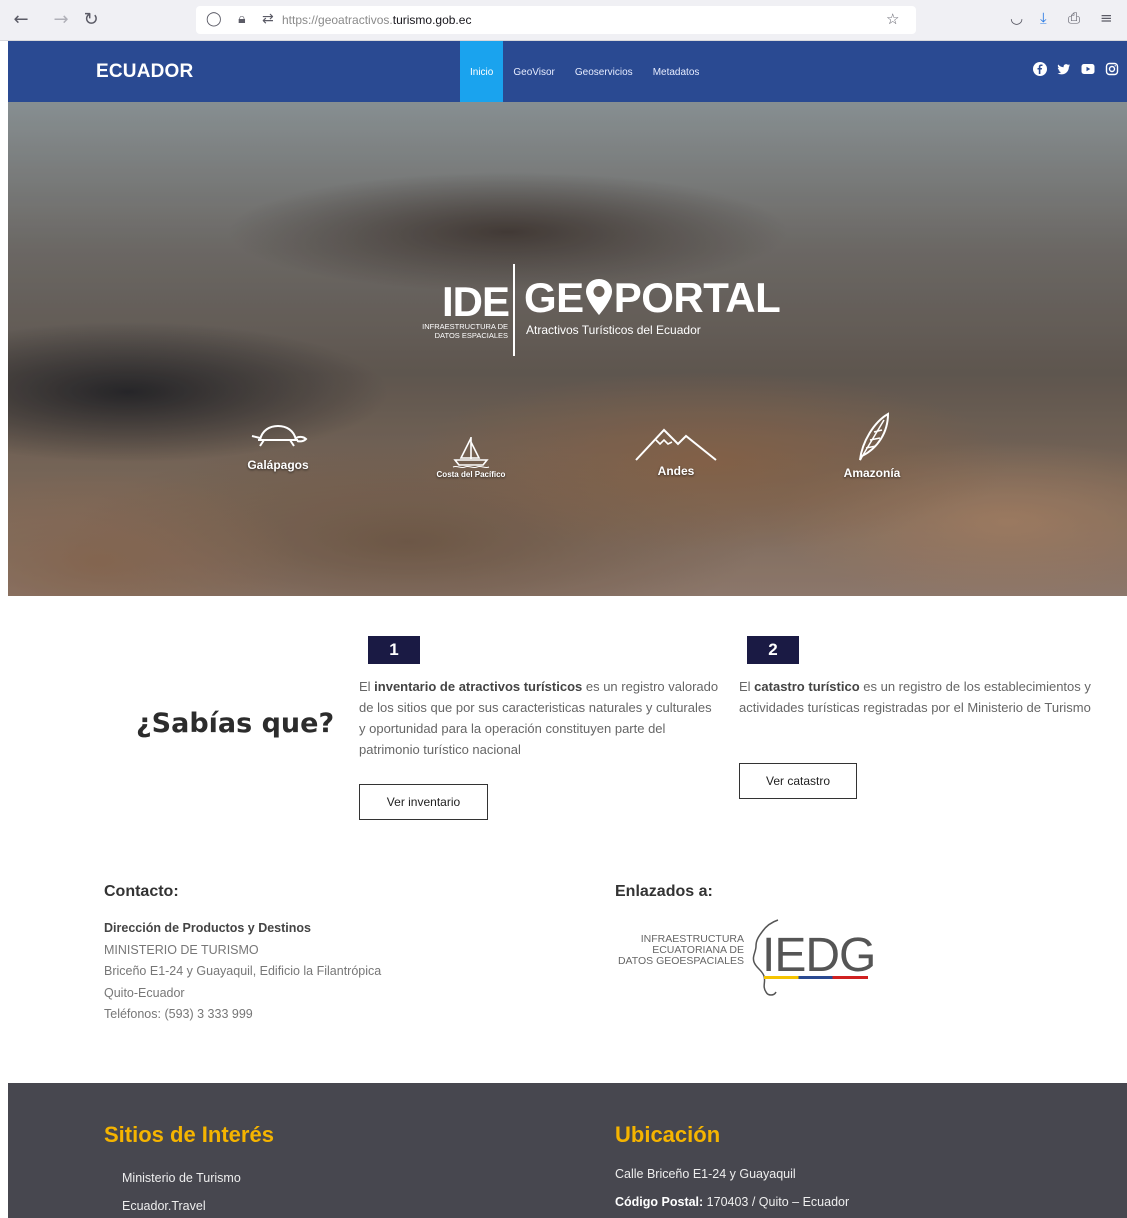 Image resolution: width=1127 pixels, height=1218 pixels. What do you see at coordinates (613, 330) in the screenshot?
I see `logo-tagline: Atractivos Turísticos del Ecuador` at bounding box center [613, 330].